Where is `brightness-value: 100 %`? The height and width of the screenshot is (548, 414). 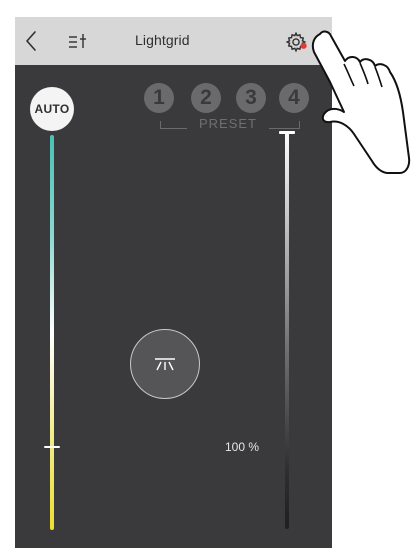 brightness-value: 100 % is located at coordinates (242, 447).